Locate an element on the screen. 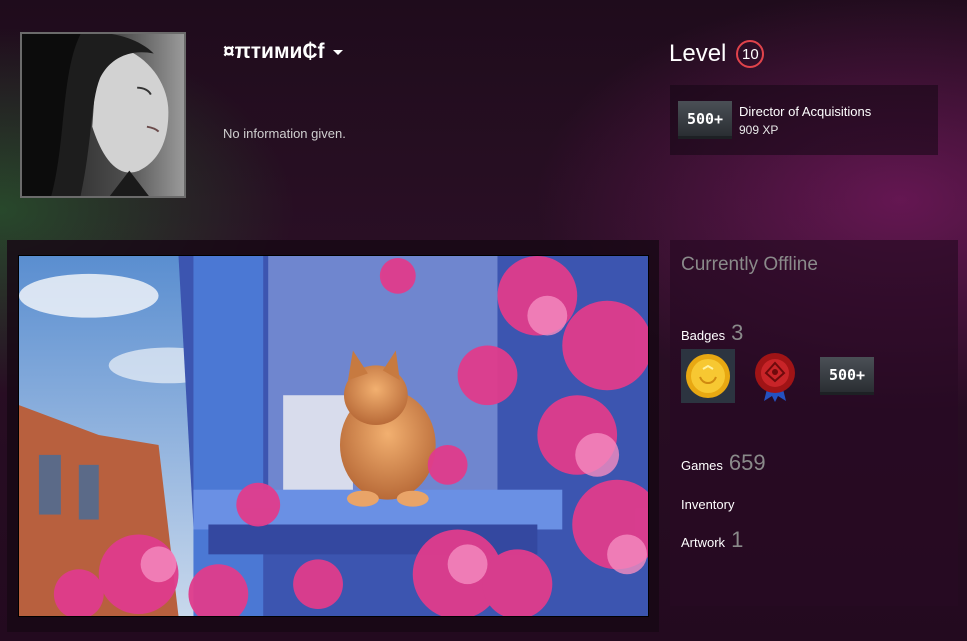  inventory-link: Inventory is located at coordinates (707, 504).